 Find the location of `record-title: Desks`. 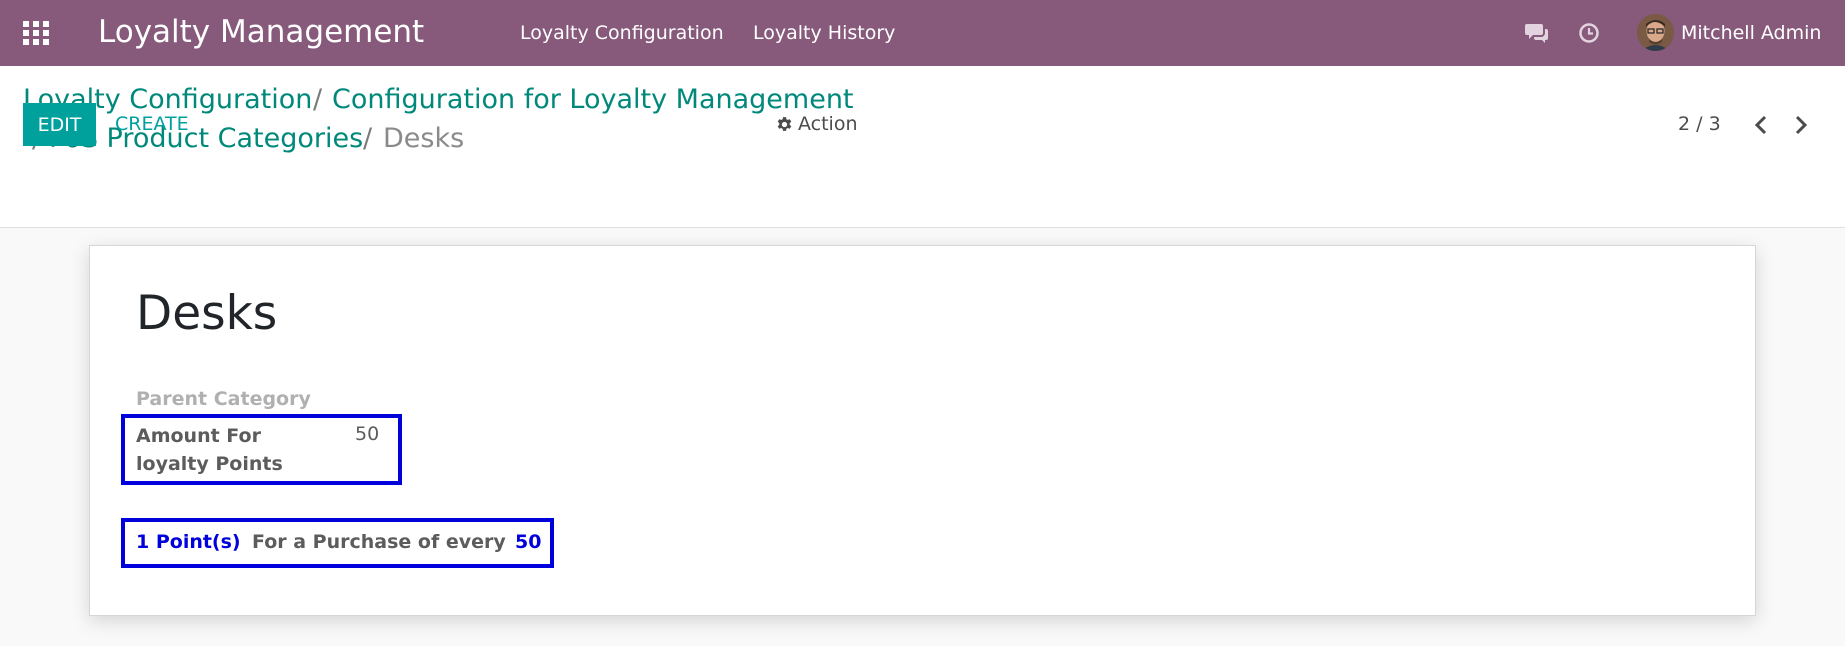

record-title: Desks is located at coordinates (207, 313).